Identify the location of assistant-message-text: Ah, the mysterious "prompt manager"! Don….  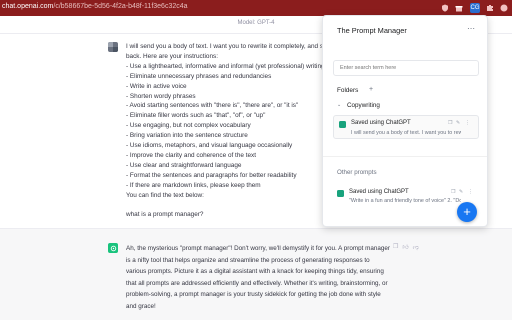
(258, 277).